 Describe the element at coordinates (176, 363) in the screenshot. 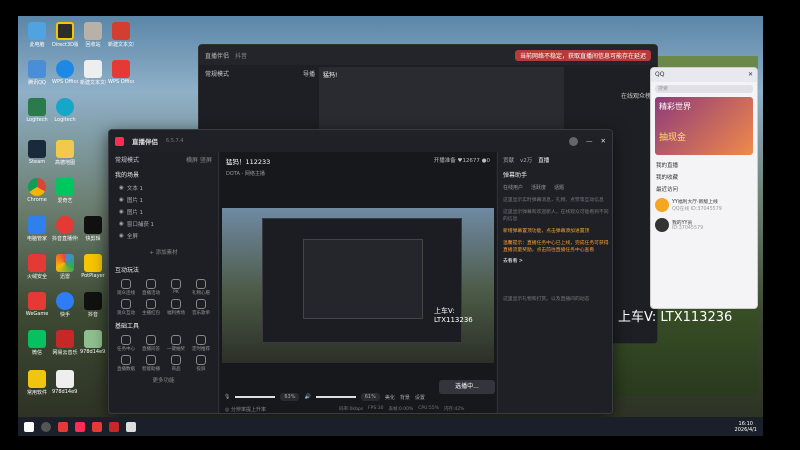

I see `tool-item: 商品` at that location.